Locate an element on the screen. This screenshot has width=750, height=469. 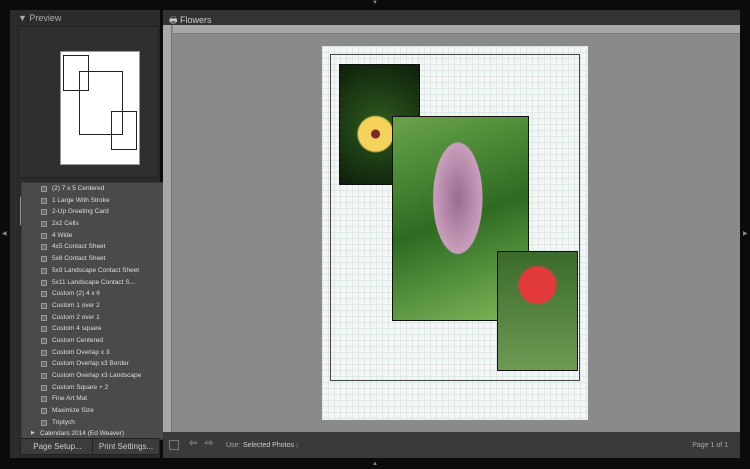
toolbar-checkbox is located at coordinates (174, 445).